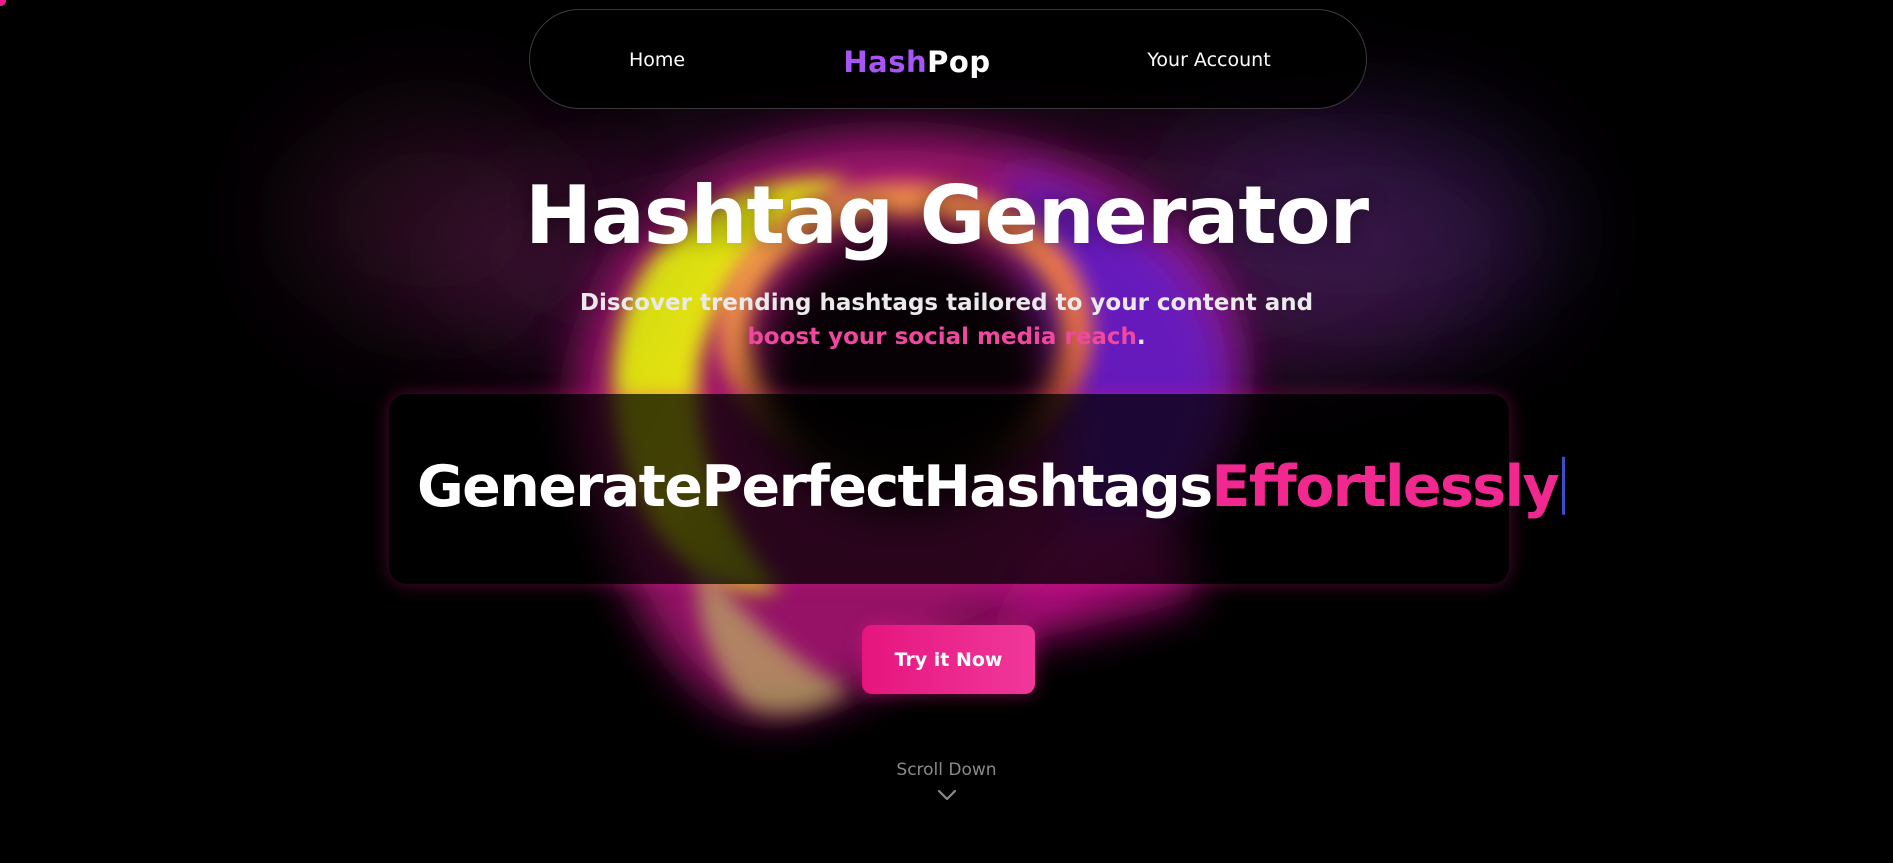 The width and height of the screenshot is (1893, 863). Describe the element at coordinates (1564, 486) in the screenshot. I see `typing-caret` at that location.